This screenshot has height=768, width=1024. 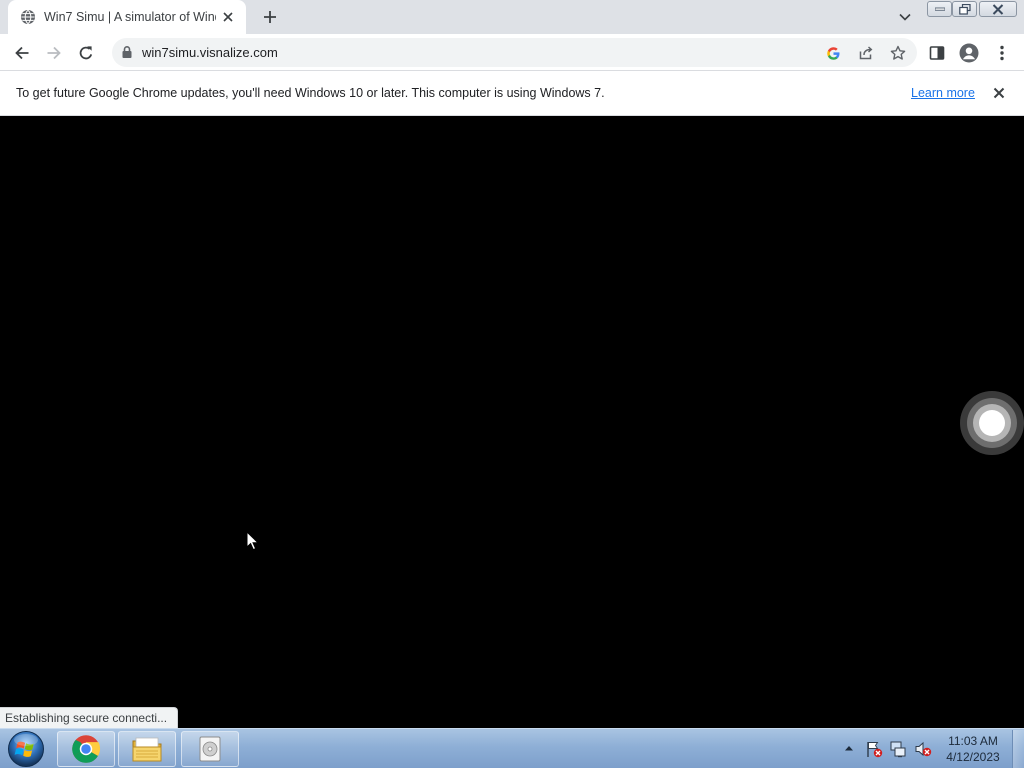 I want to click on reload-icon, so click(x=86, y=53).